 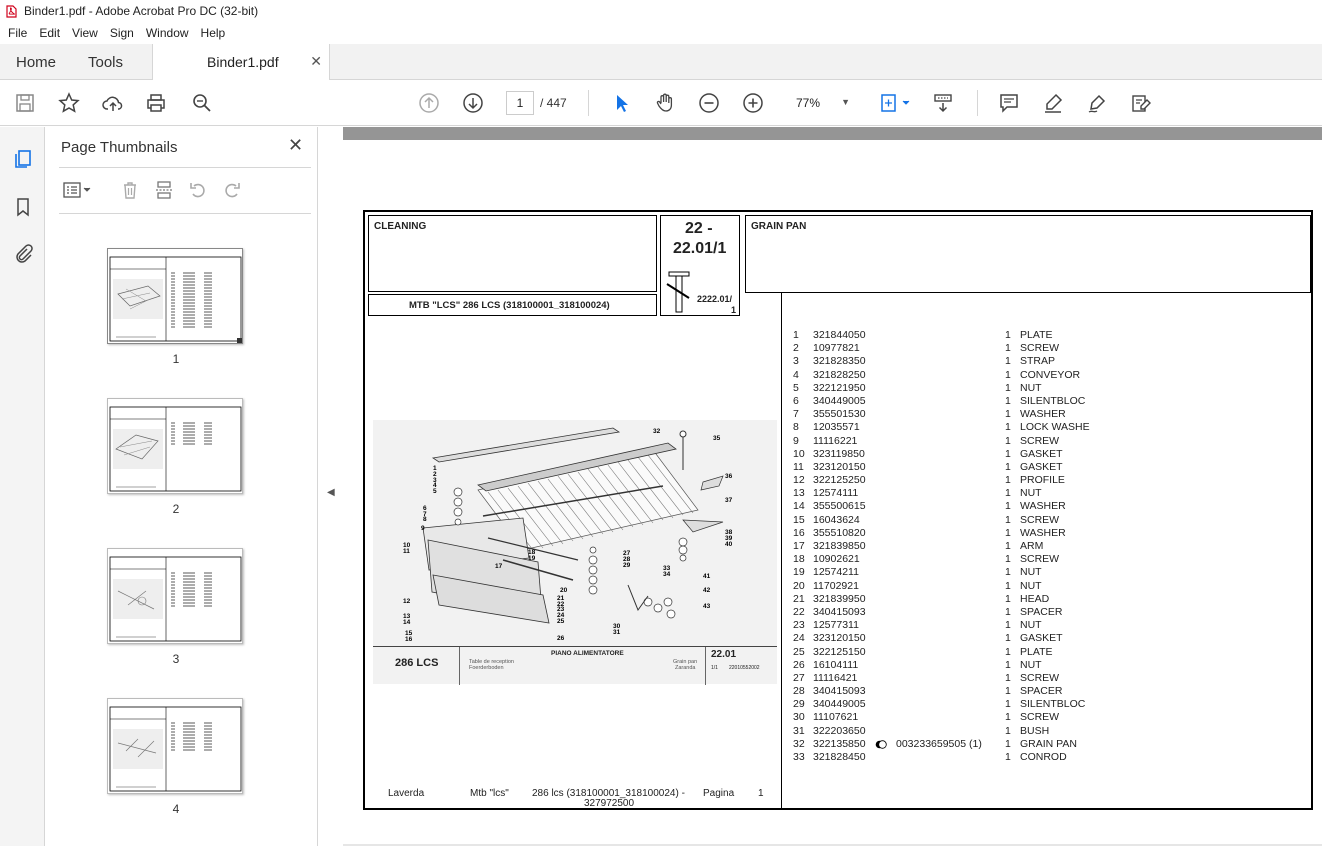 What do you see at coordinates (407, 622) in the screenshot?
I see `svg-text: 14` at bounding box center [407, 622].